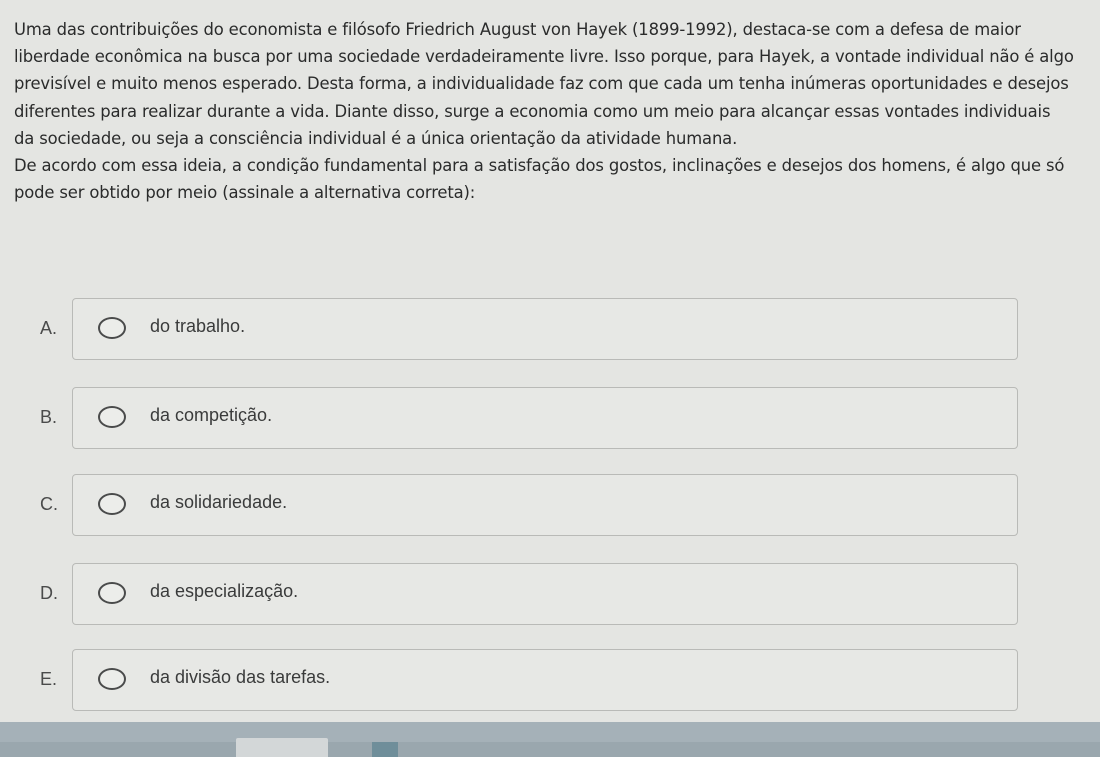  I want to click on option-letter: A., so click(49, 328).